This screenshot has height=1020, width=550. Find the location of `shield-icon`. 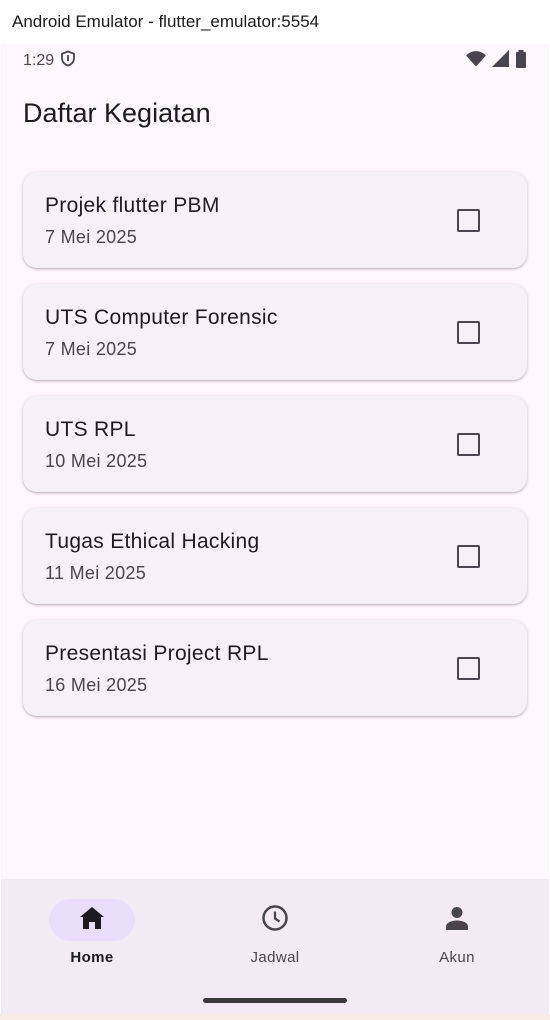

shield-icon is located at coordinates (68, 61).